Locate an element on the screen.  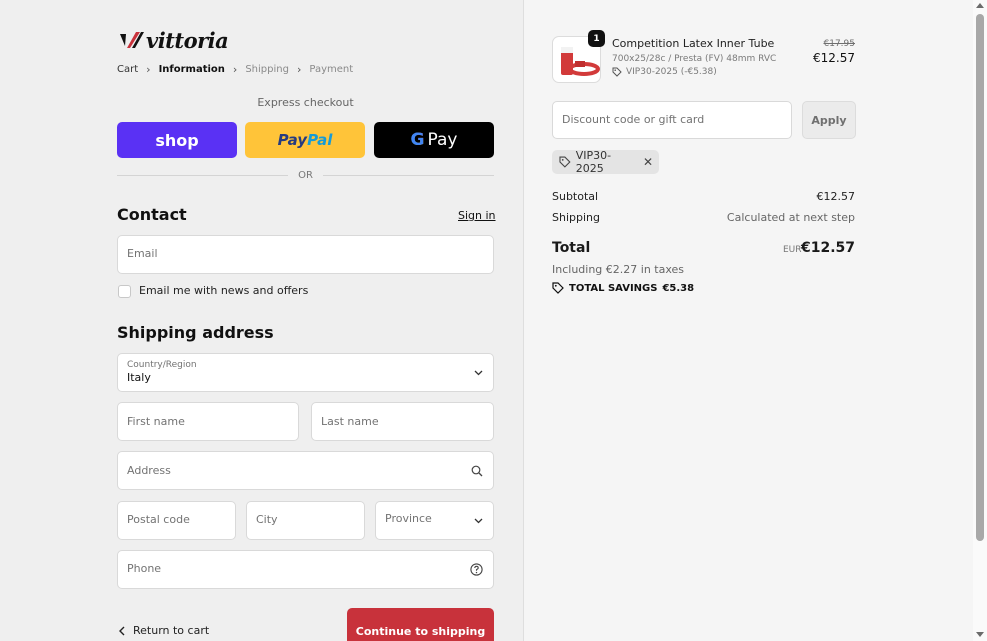
newsletter-checkbox is located at coordinates (124, 291).